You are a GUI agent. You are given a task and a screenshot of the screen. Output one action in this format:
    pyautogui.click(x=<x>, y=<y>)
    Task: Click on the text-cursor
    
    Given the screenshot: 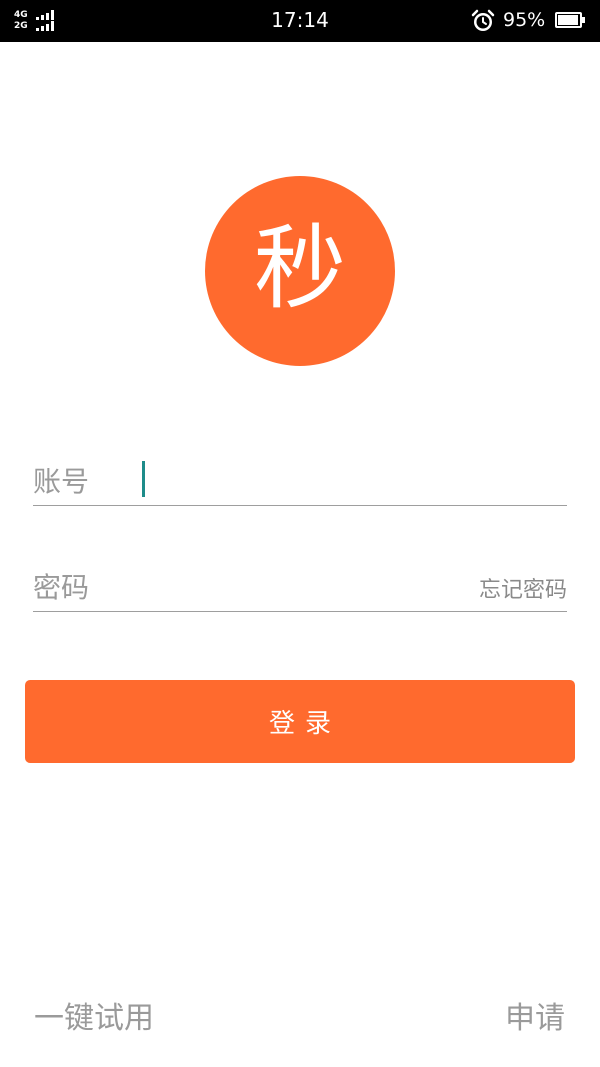 What is the action you would take?
    pyautogui.click(x=143, y=479)
    